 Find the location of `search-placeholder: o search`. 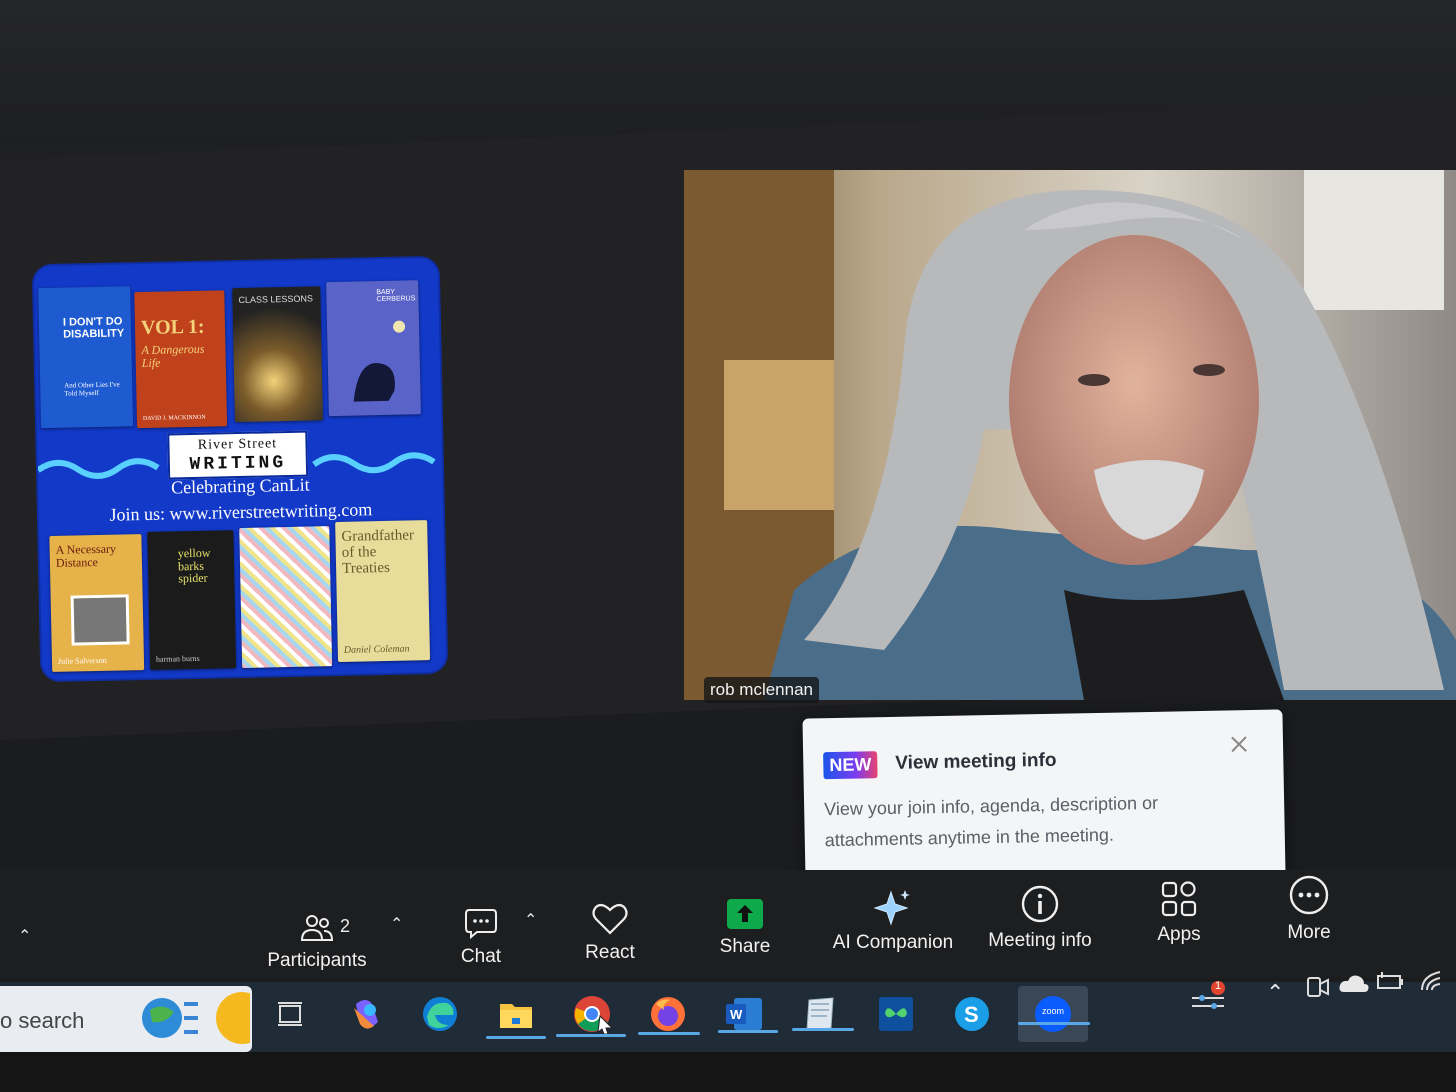

search-placeholder: o search is located at coordinates (42, 1020).